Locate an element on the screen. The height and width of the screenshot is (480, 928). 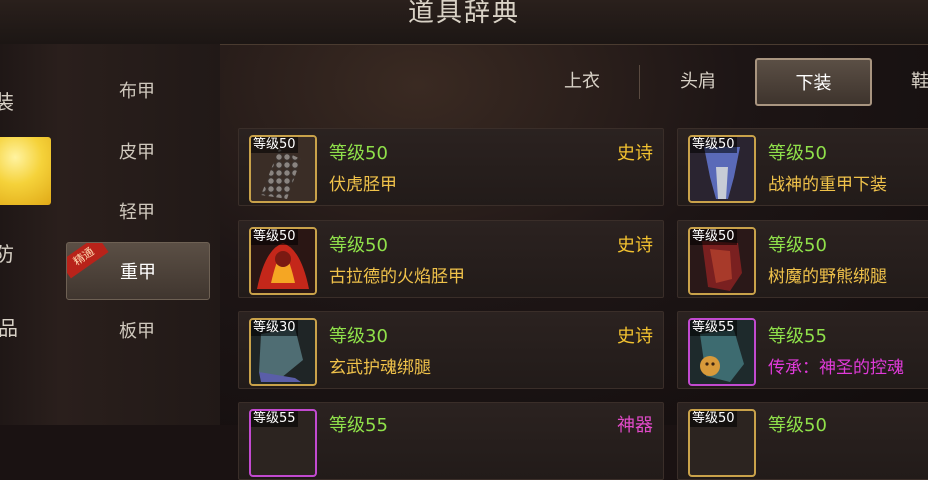
item-name: 战神的重甲下装 is located at coordinates (827, 185).